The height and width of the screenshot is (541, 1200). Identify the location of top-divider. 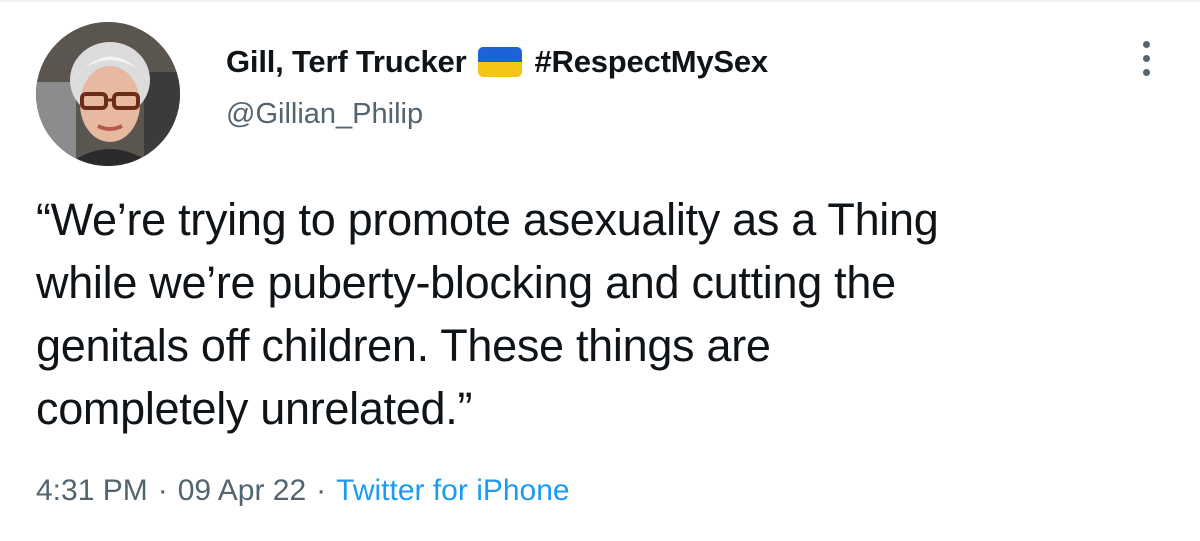
(600, 1).